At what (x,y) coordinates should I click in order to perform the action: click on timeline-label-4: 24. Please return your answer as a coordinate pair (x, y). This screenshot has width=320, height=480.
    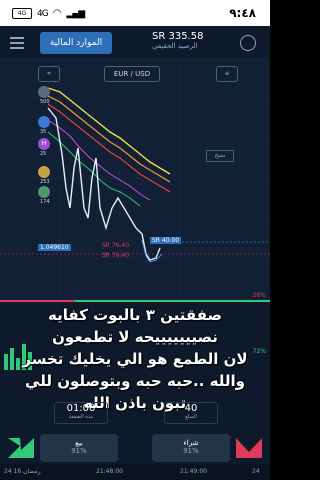
    Looking at the image, I should click on (256, 471).